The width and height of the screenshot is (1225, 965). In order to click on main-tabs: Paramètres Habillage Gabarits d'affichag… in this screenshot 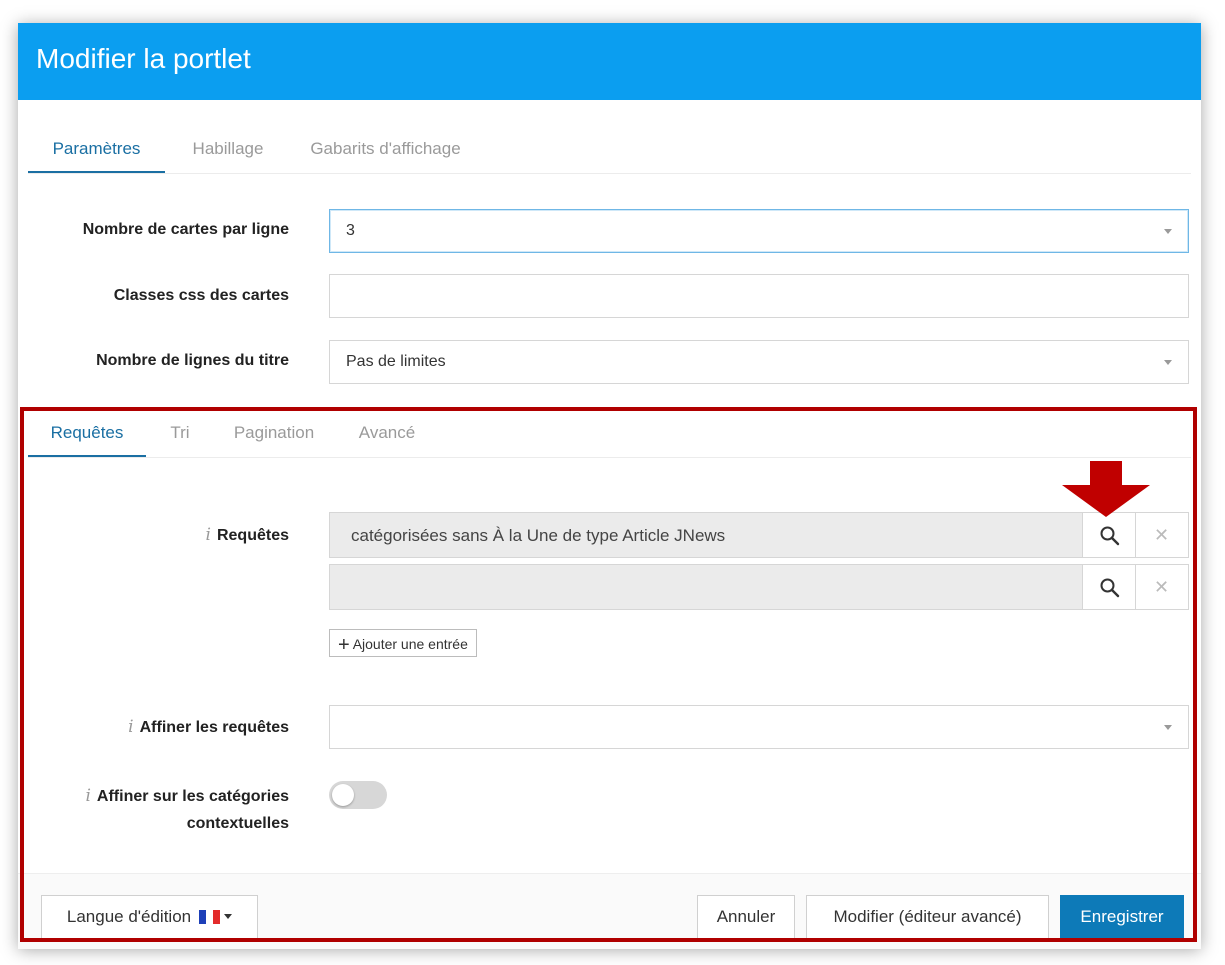, I will do `click(609, 149)`.